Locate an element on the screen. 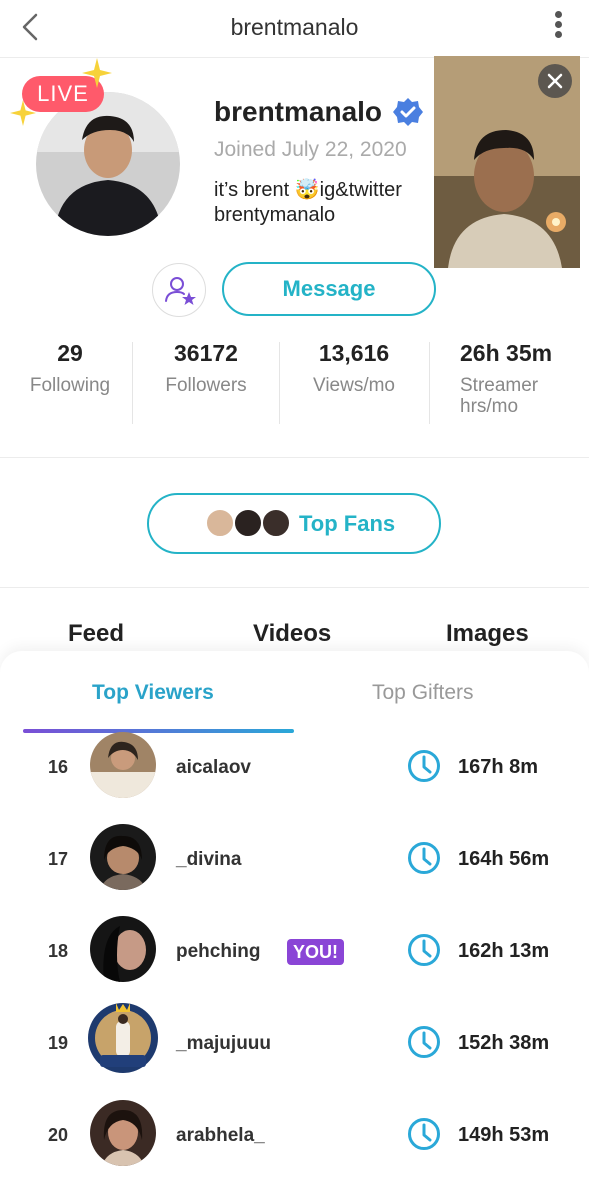  rank: 17 is located at coordinates (58, 859).